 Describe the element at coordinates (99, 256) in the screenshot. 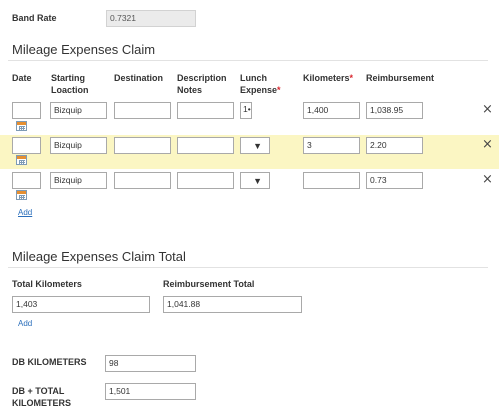

I see `total-section-title: Mileage Expenses Claim Total` at that location.